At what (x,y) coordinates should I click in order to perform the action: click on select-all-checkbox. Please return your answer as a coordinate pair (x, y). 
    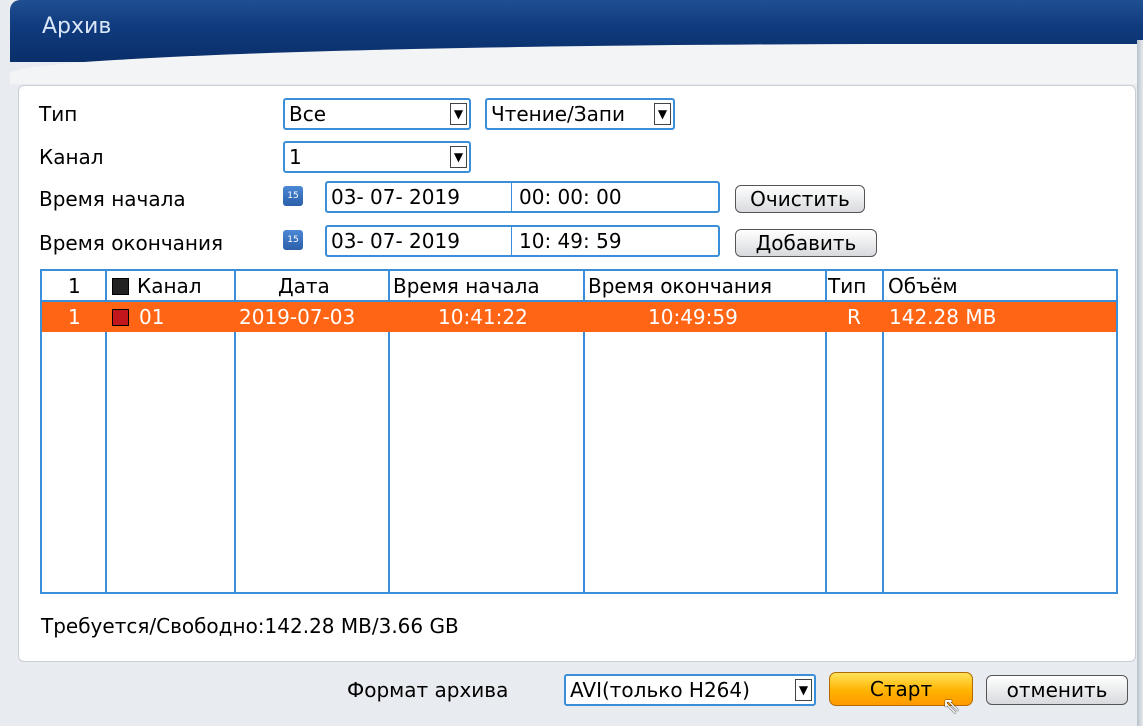
    Looking at the image, I should click on (120, 286).